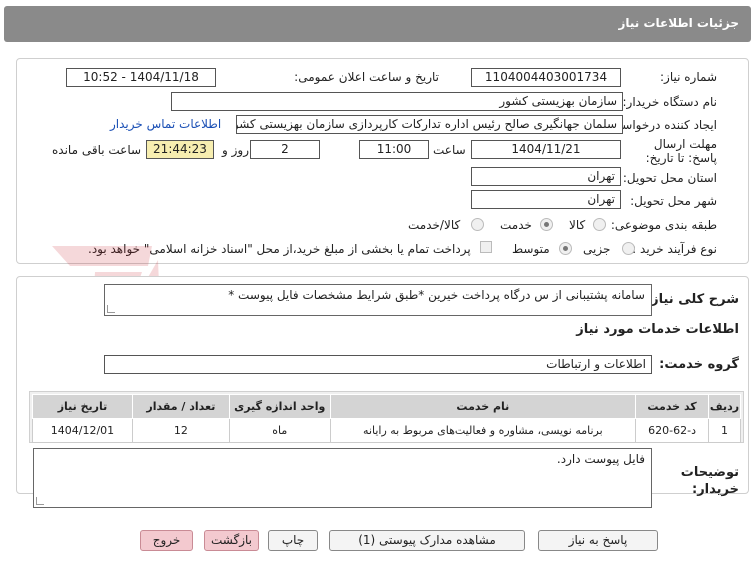 This screenshot has width=755, height=566. What do you see at coordinates (166, 540) in the screenshot?
I see `exit-button: خروج` at bounding box center [166, 540].